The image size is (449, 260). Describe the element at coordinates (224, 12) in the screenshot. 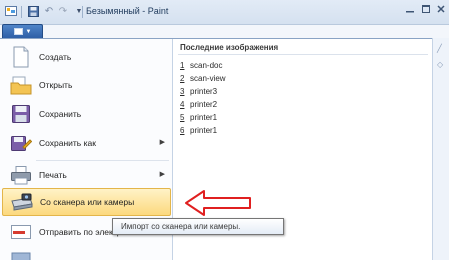

I see `title-bar: ↶ ↷ ▼ Безымянный - Paint` at that location.